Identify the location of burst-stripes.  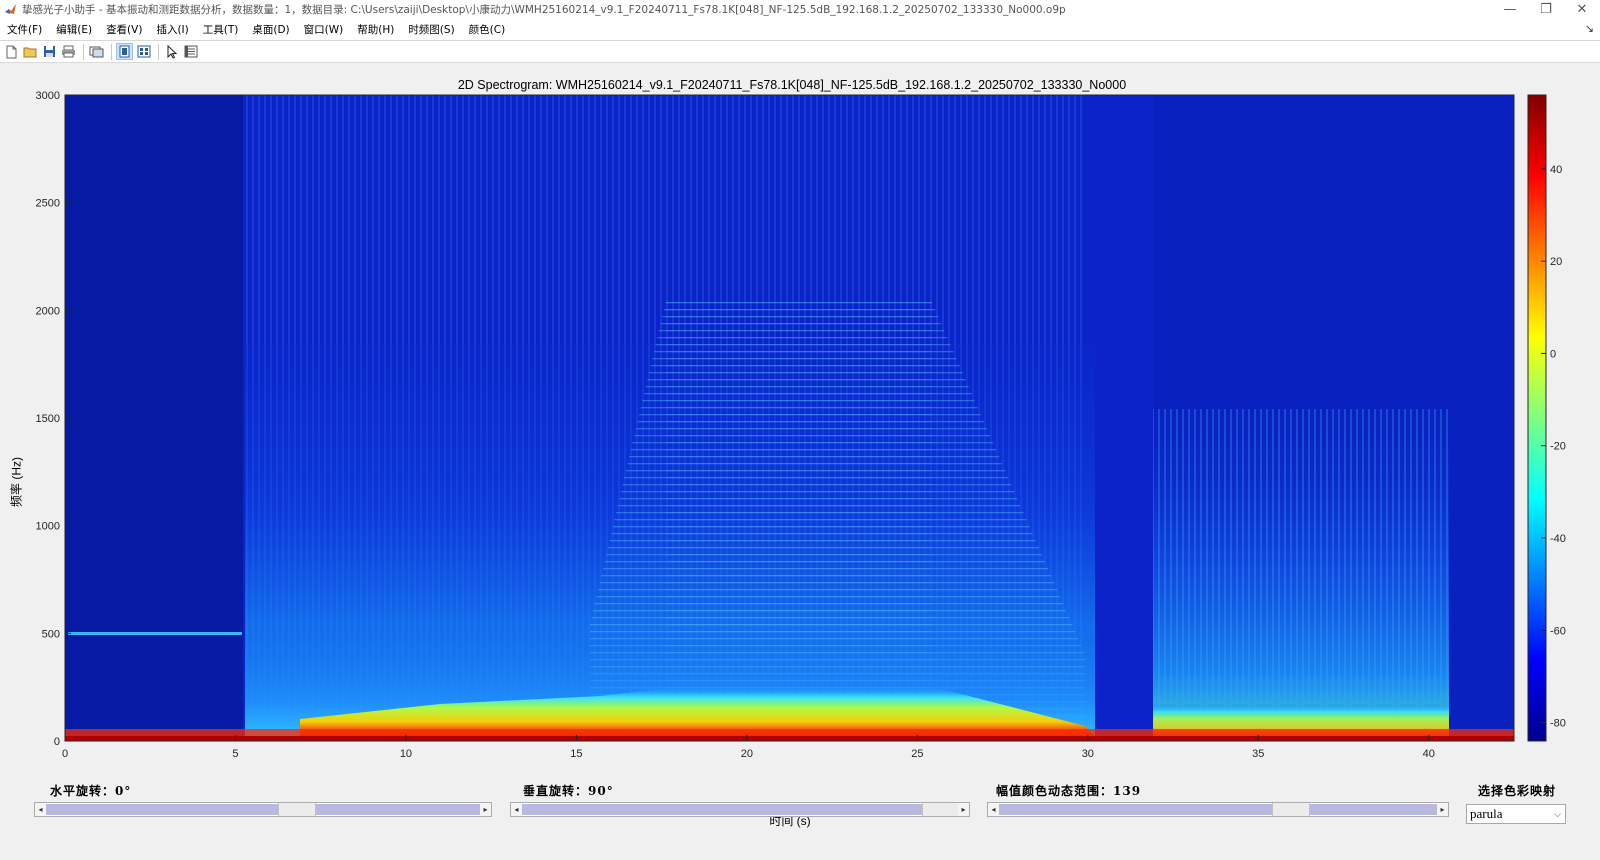
(1301, 575).